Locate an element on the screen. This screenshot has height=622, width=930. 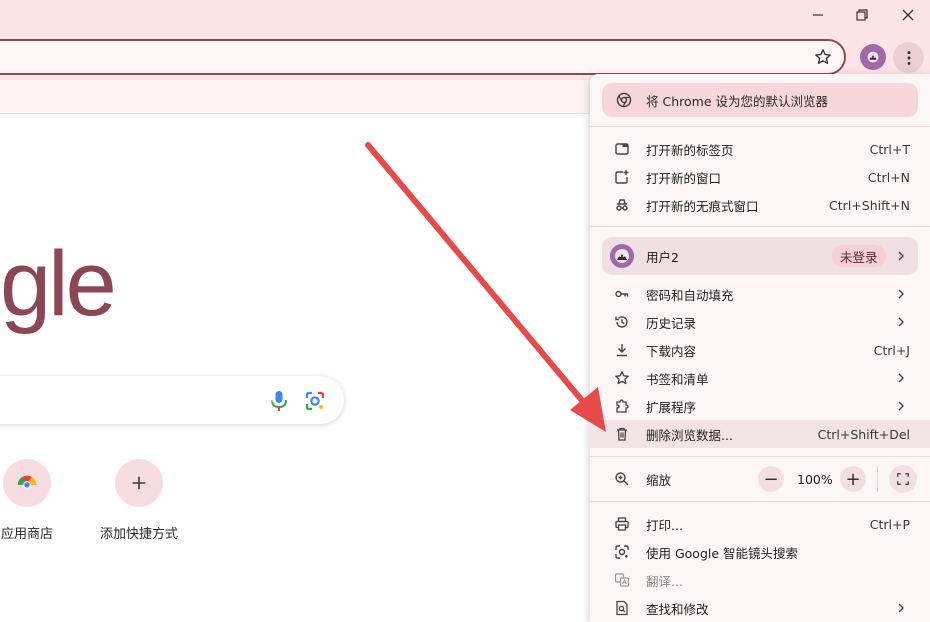
trash-icon is located at coordinates (622, 434).